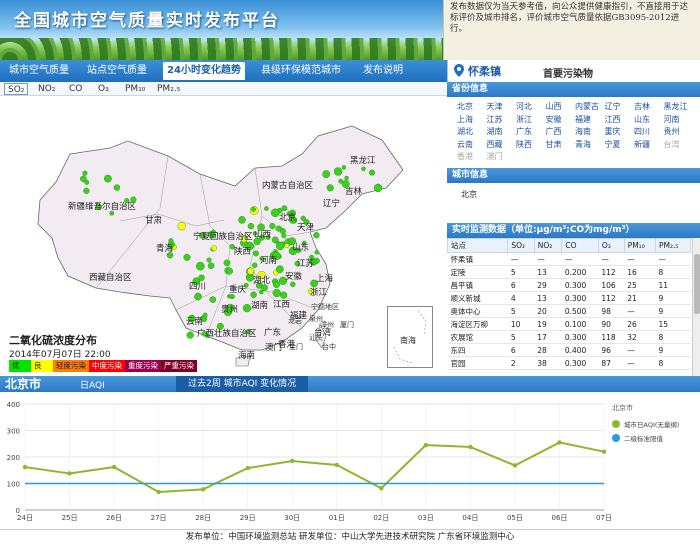 Image resolution: width=700 pixels, height=545 pixels. I want to click on province-label: 重庆, so click(237, 289).